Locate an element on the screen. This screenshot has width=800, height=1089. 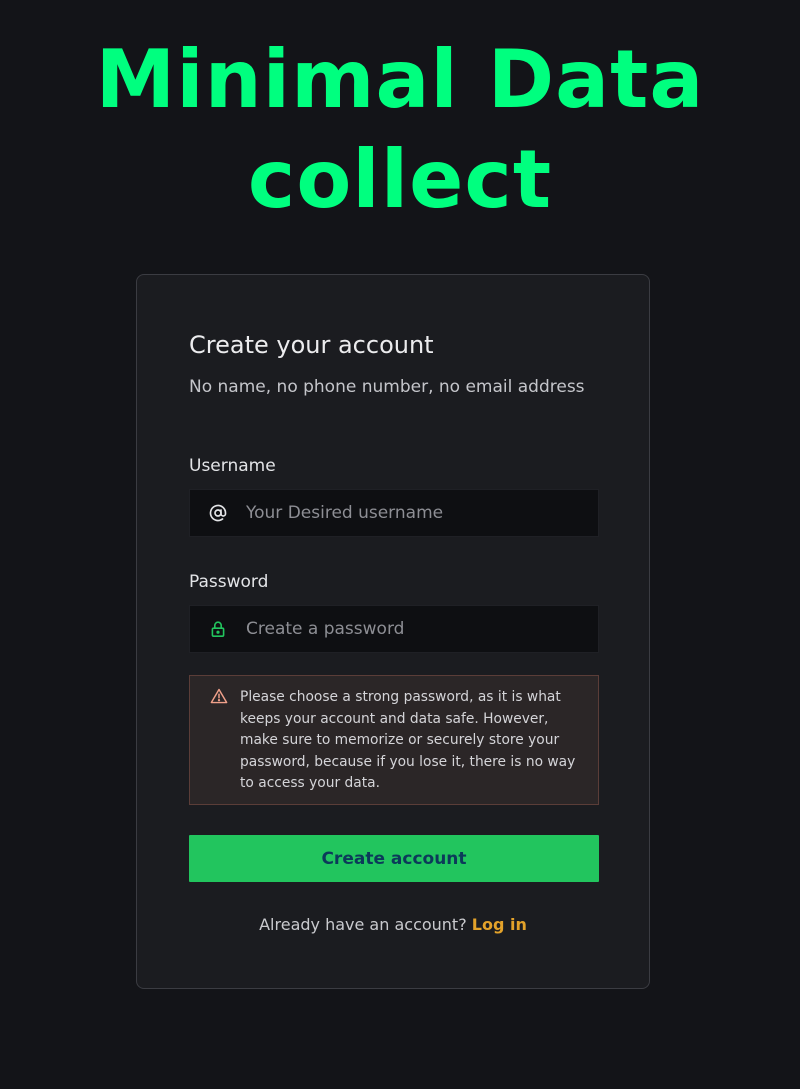
headline-line-1: Minimal Data is located at coordinates (400, 79).